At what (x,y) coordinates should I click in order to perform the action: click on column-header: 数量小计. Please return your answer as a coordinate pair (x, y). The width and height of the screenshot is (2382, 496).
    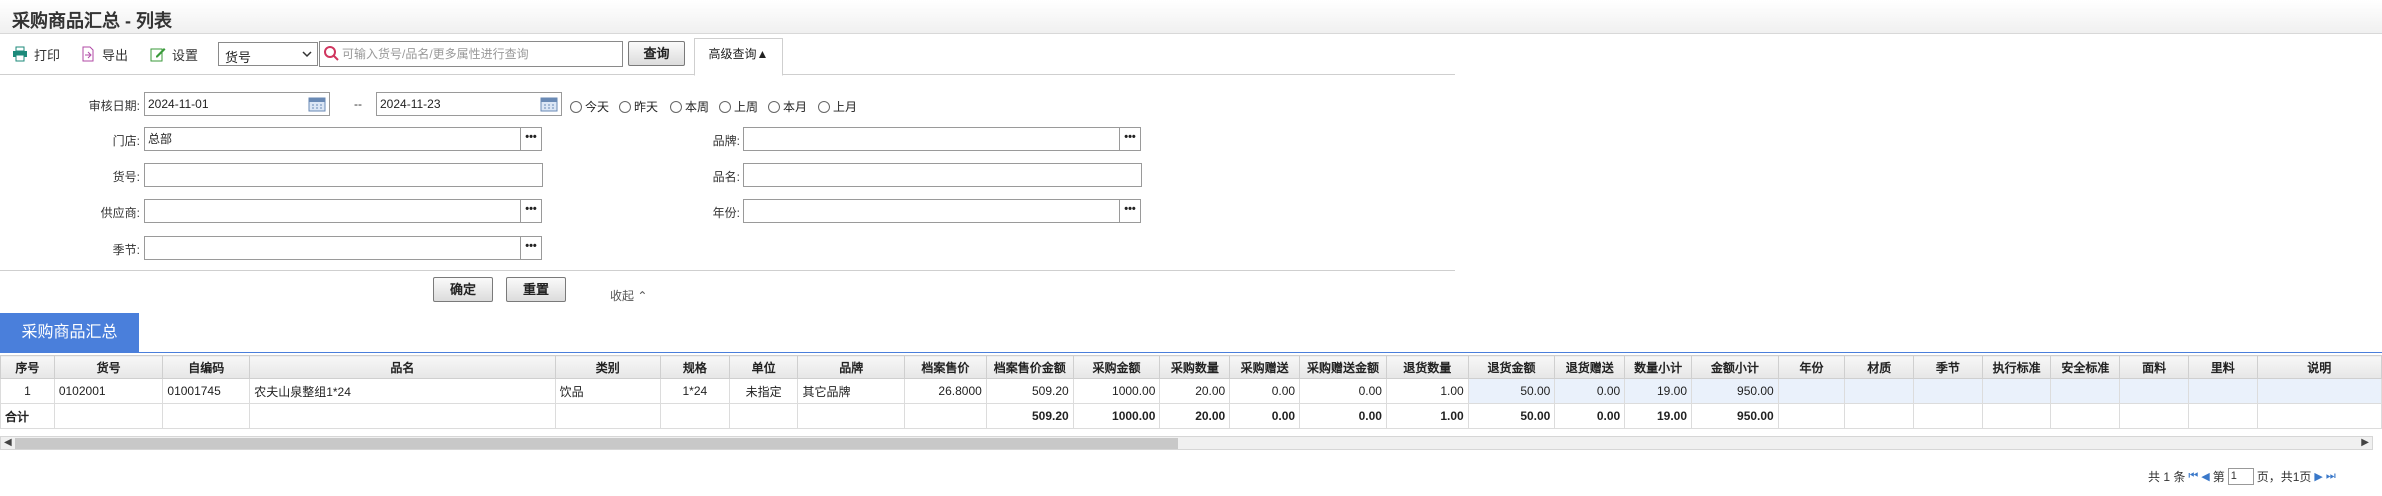
    Looking at the image, I should click on (1658, 367).